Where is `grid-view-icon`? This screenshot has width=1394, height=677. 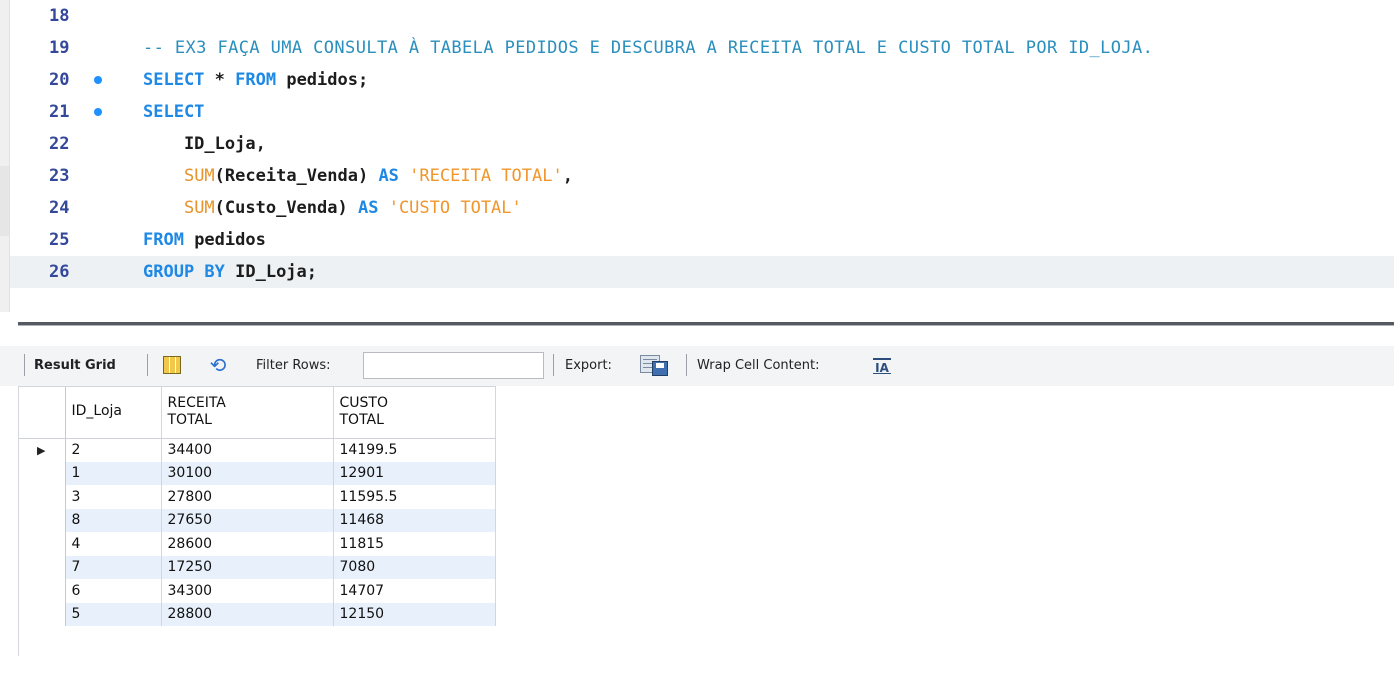 grid-view-icon is located at coordinates (172, 365).